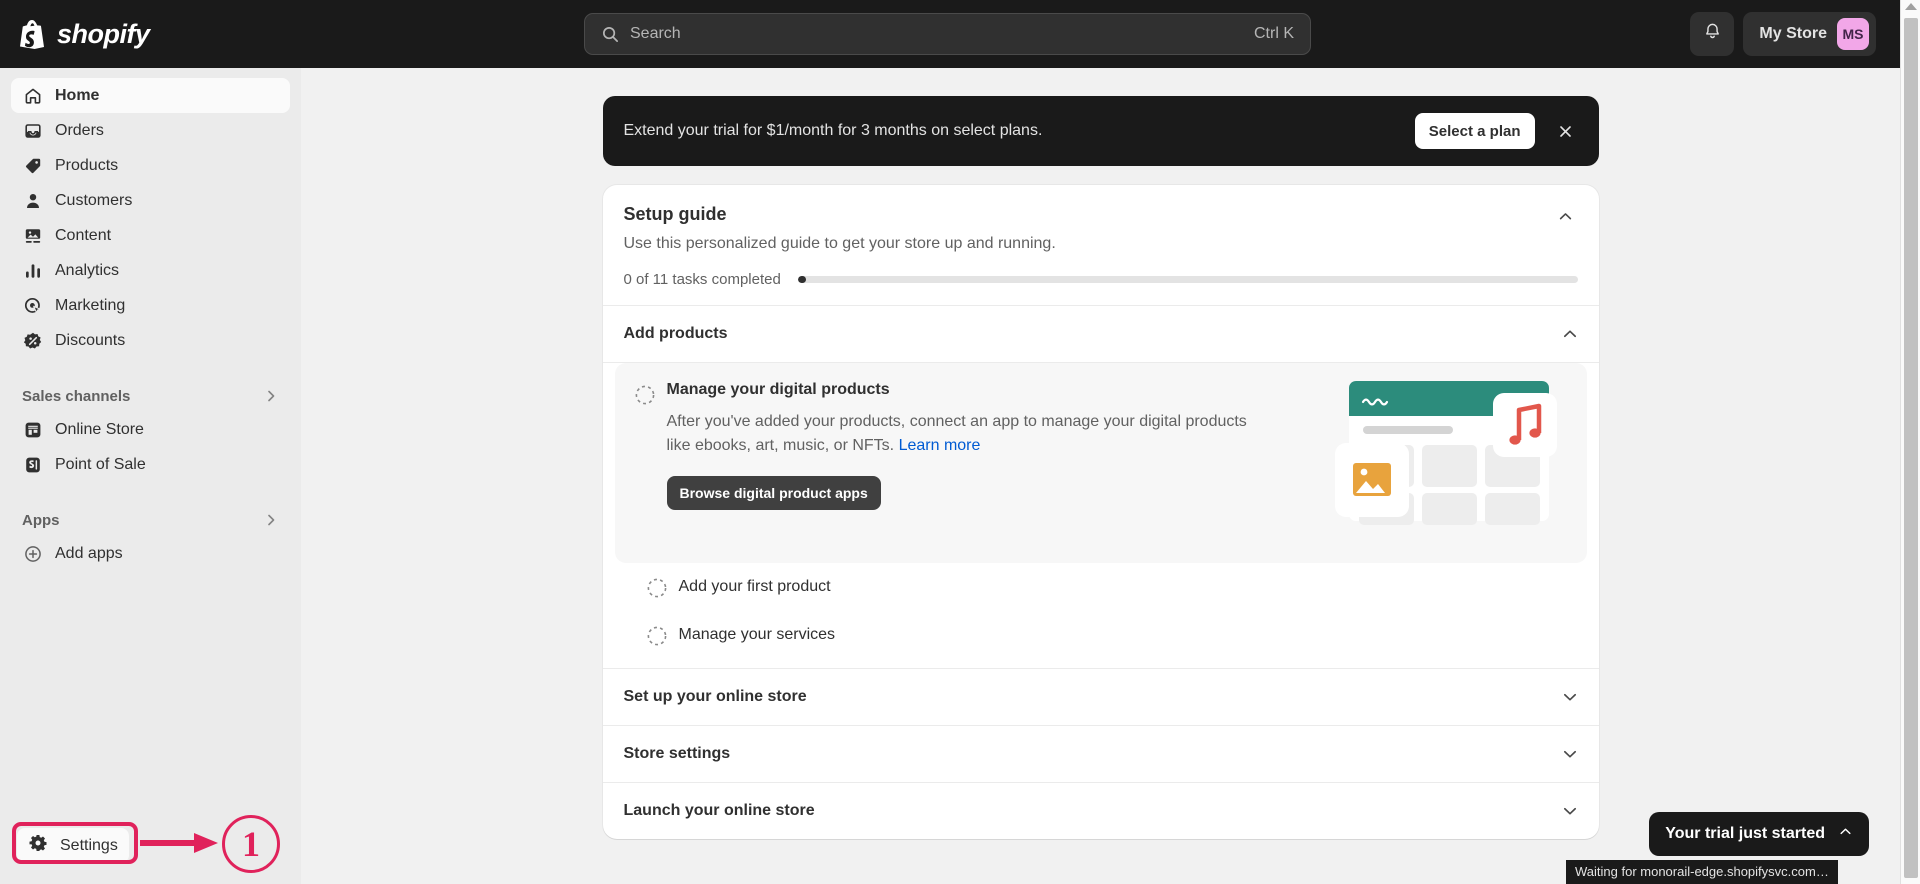  What do you see at coordinates (32, 305) in the screenshot?
I see `marketing-target-icon` at bounding box center [32, 305].